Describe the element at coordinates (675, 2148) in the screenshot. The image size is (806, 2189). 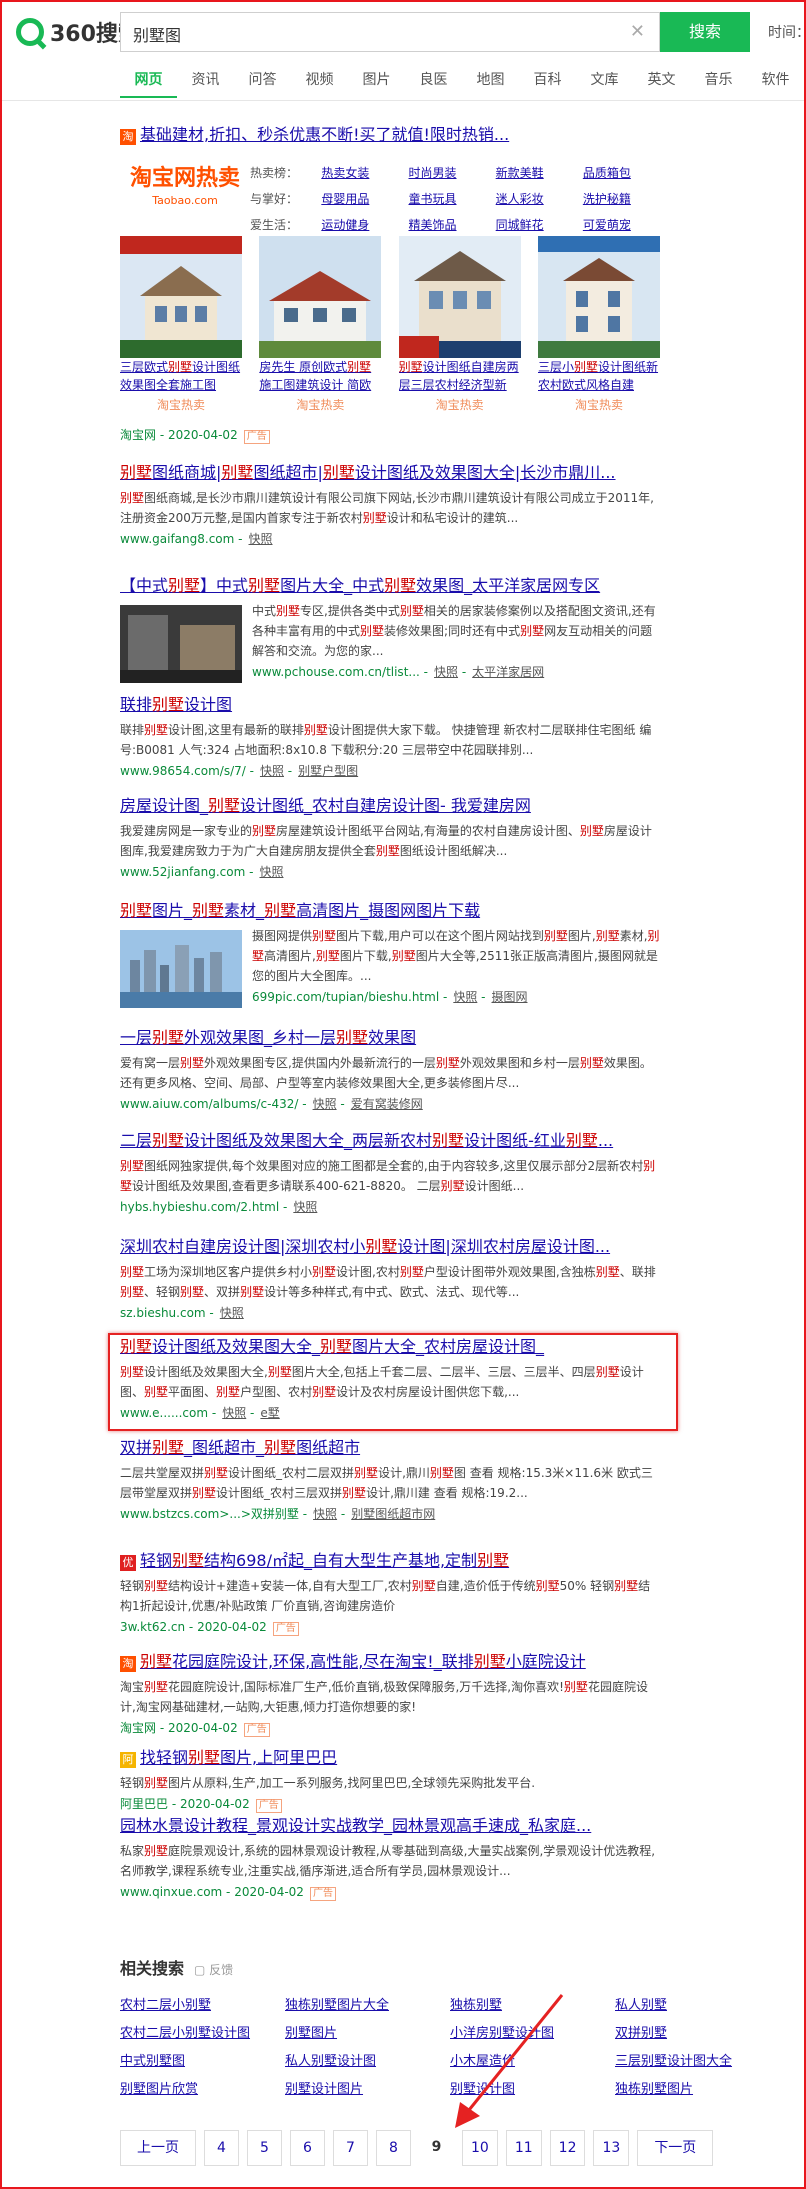
I see `next-page-button: 下一页` at that location.